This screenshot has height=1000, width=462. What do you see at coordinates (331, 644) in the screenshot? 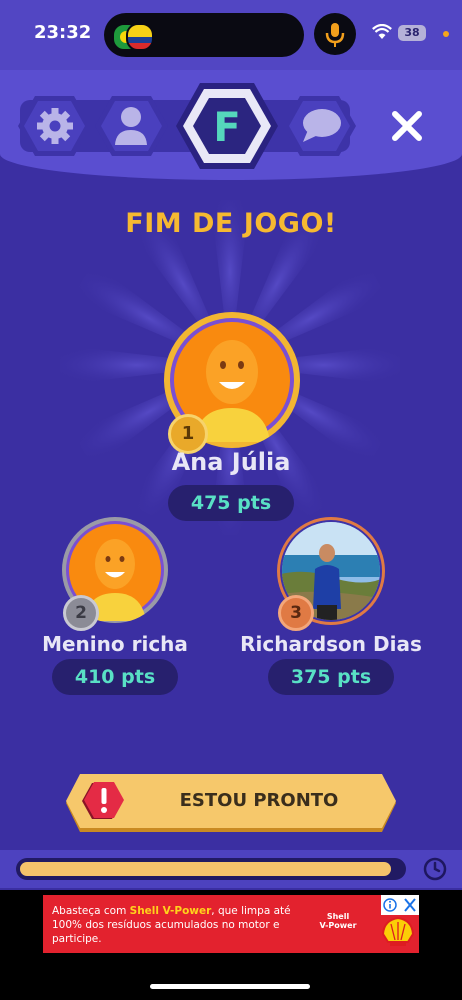
I see `player-3-name: Richardson Dias` at bounding box center [331, 644].